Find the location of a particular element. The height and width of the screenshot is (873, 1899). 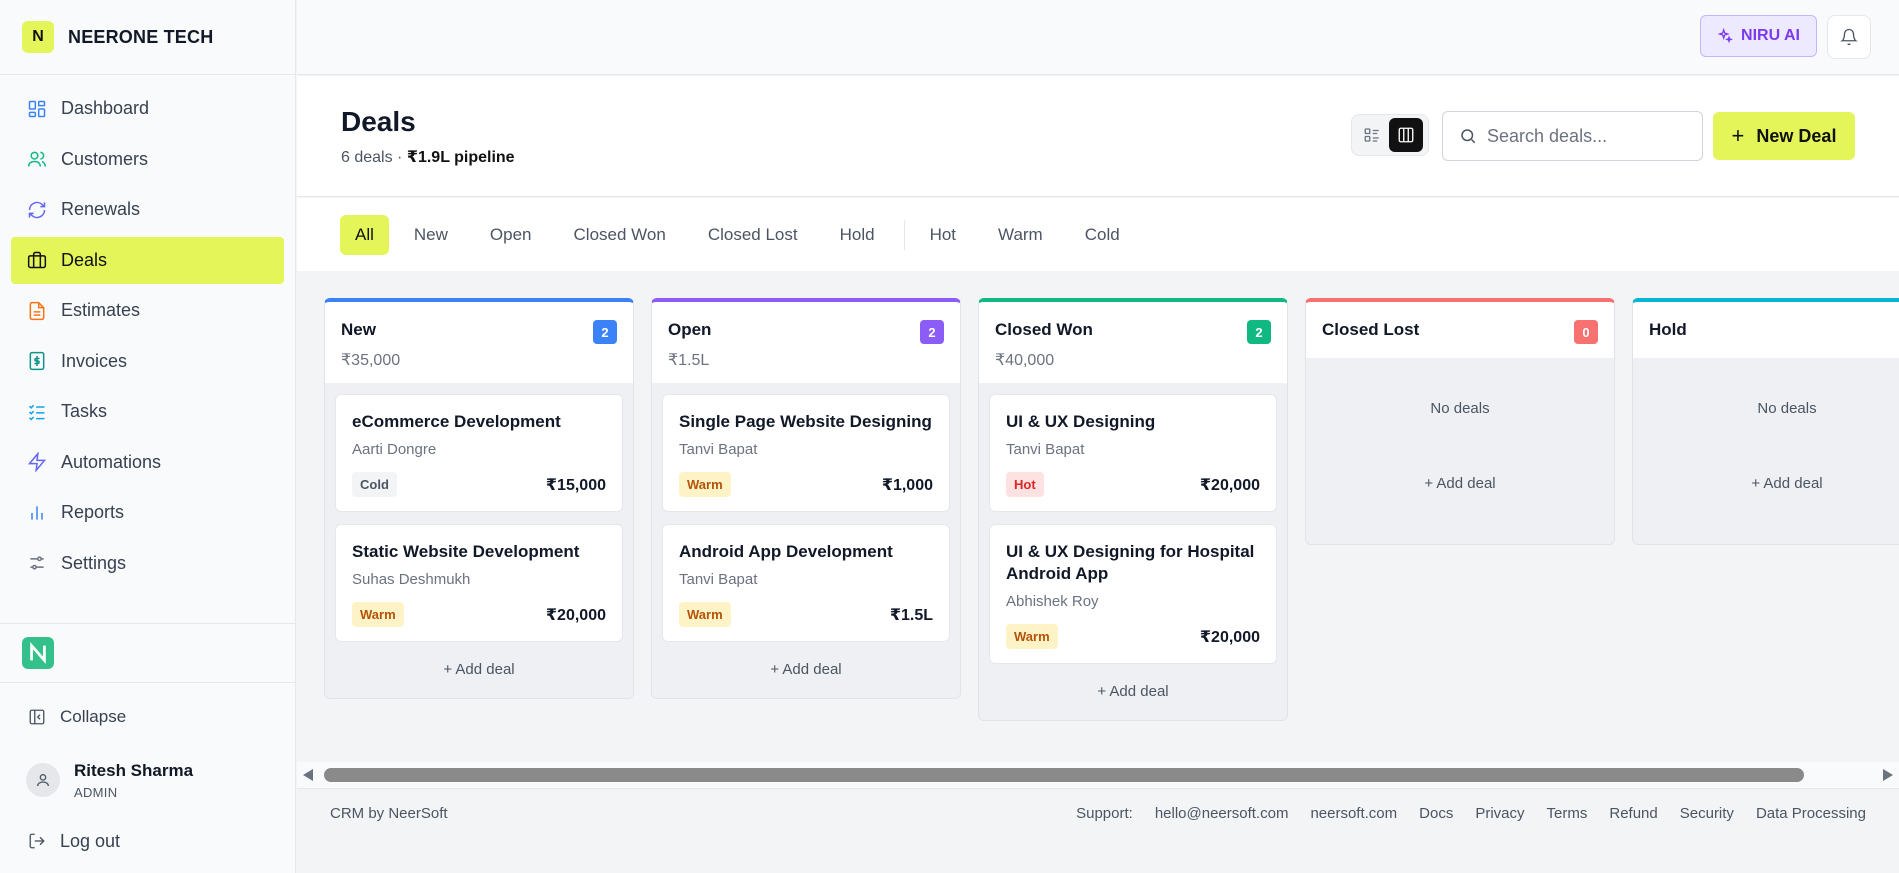

columns-icon is located at coordinates (1406, 135).